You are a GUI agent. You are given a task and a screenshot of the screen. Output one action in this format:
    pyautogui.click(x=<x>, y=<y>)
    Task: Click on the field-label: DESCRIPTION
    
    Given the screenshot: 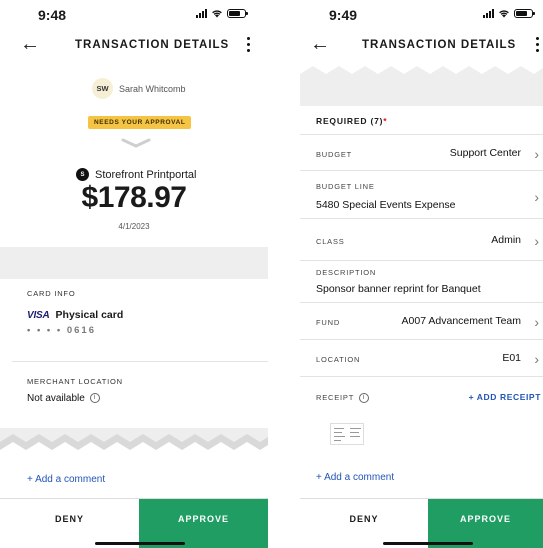 What is the action you would take?
    pyautogui.click(x=346, y=272)
    